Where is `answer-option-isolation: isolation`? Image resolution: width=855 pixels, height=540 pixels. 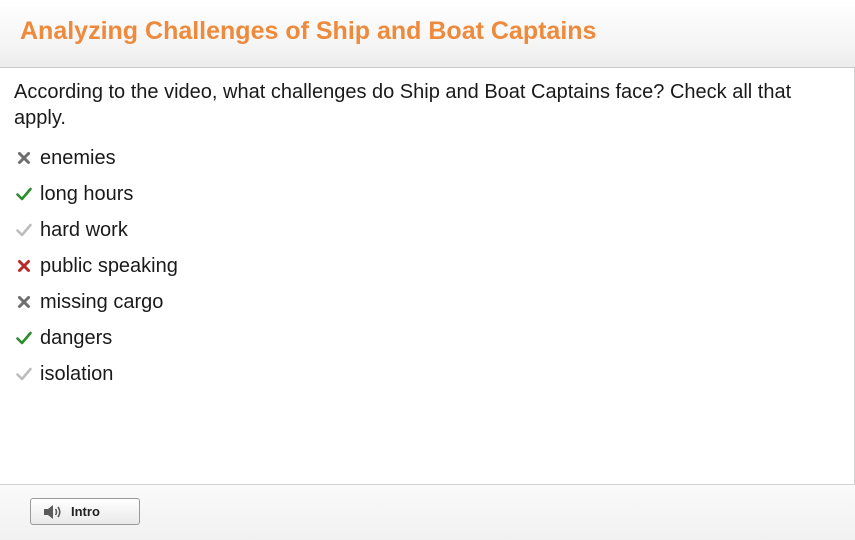 answer-option-isolation: isolation is located at coordinates (96, 377).